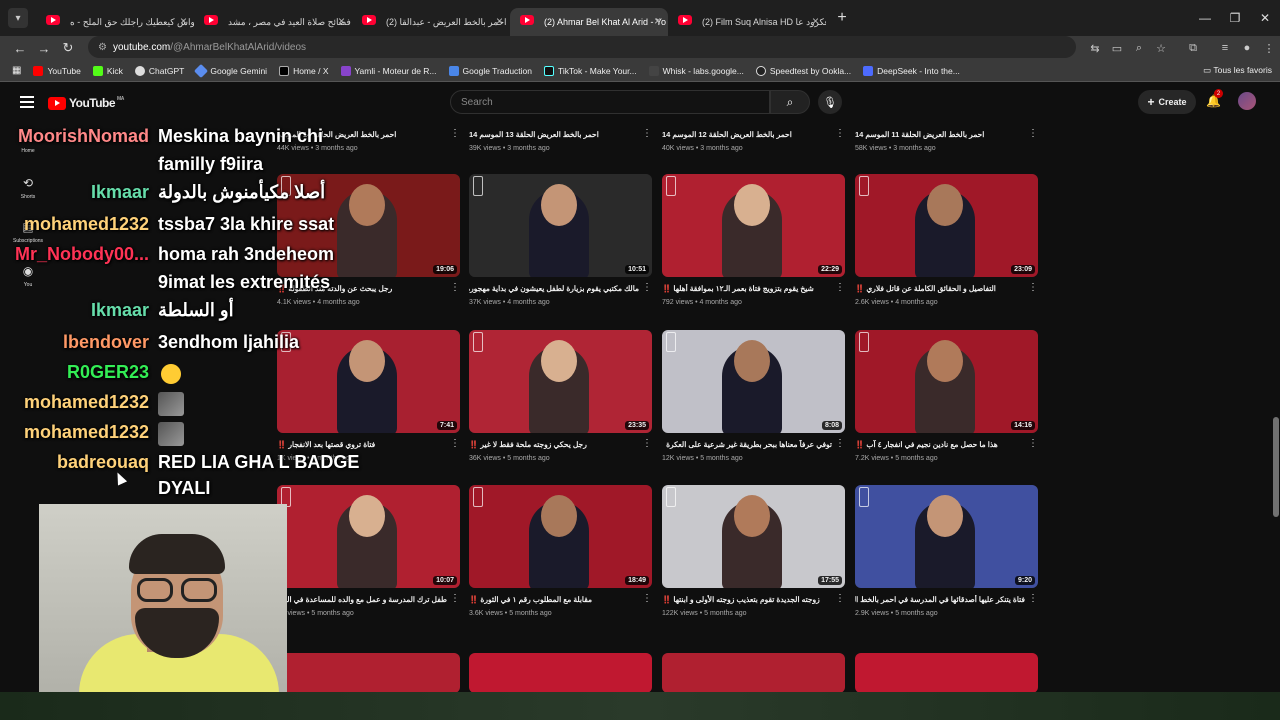 This screenshot has height=720, width=1280. I want to click on video-title: رجل يحكي زوجته ملحة فقط لا غير ‼️, so click(554, 444).